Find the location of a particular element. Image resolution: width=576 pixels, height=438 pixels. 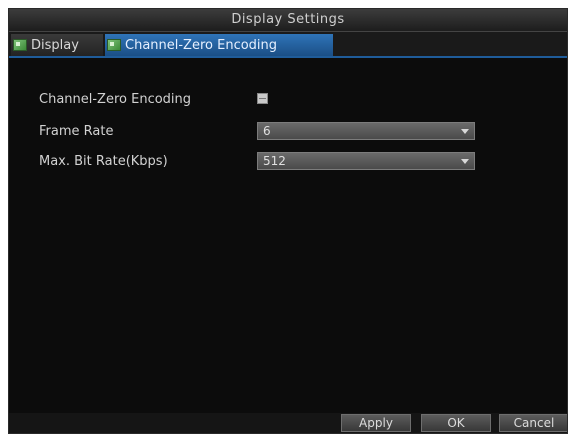

tab-bar: Display Channel-Zero Encoding is located at coordinates (288, 45).